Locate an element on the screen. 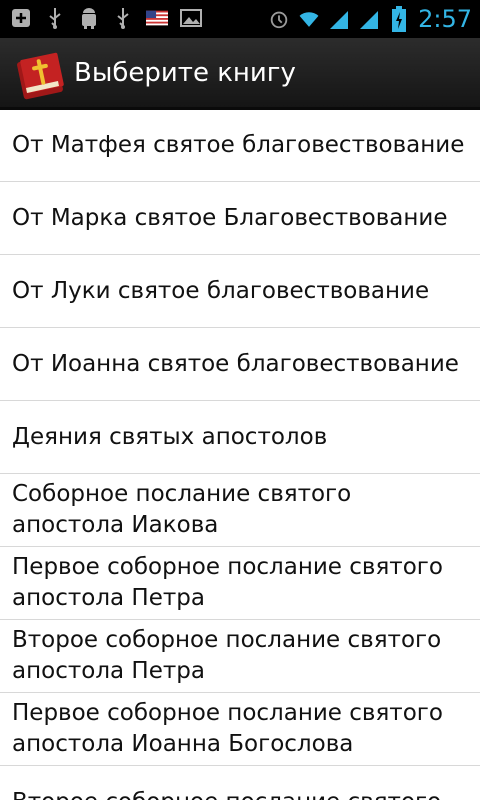 Image resolution: width=480 pixels, height=800 pixels. list-item: Деяния святых апостолов is located at coordinates (240, 437).